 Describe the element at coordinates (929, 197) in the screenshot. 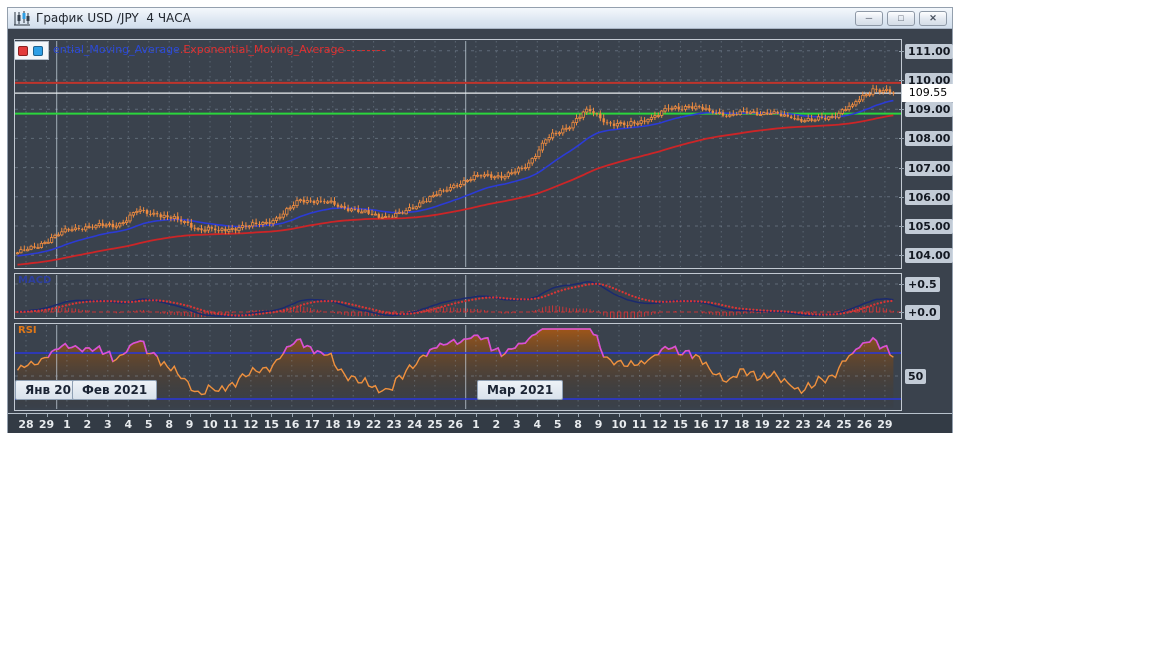

I see `price-axis-label: 106.00` at that location.